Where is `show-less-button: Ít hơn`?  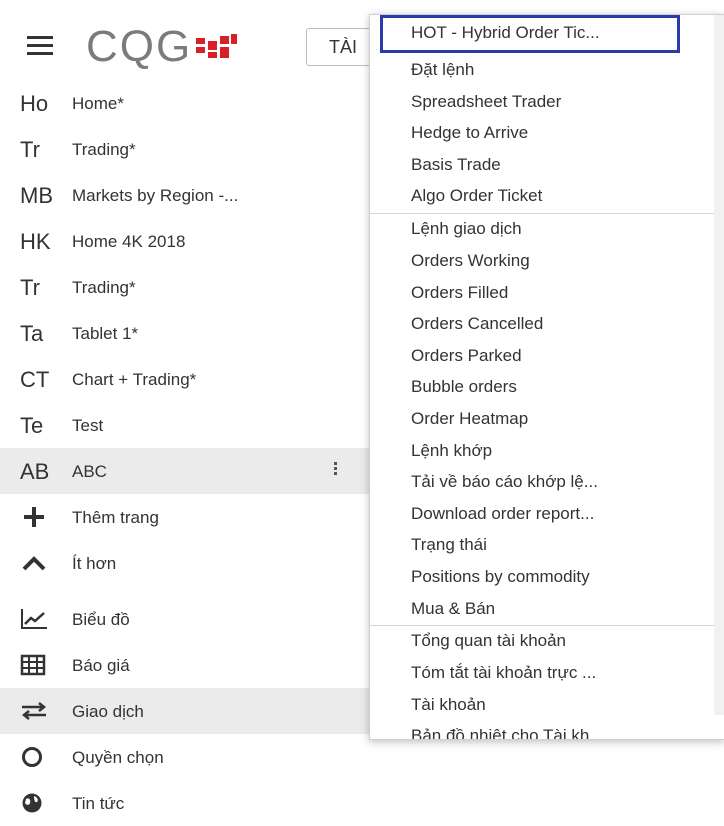 show-less-button: Ít hơn is located at coordinates (185, 568).